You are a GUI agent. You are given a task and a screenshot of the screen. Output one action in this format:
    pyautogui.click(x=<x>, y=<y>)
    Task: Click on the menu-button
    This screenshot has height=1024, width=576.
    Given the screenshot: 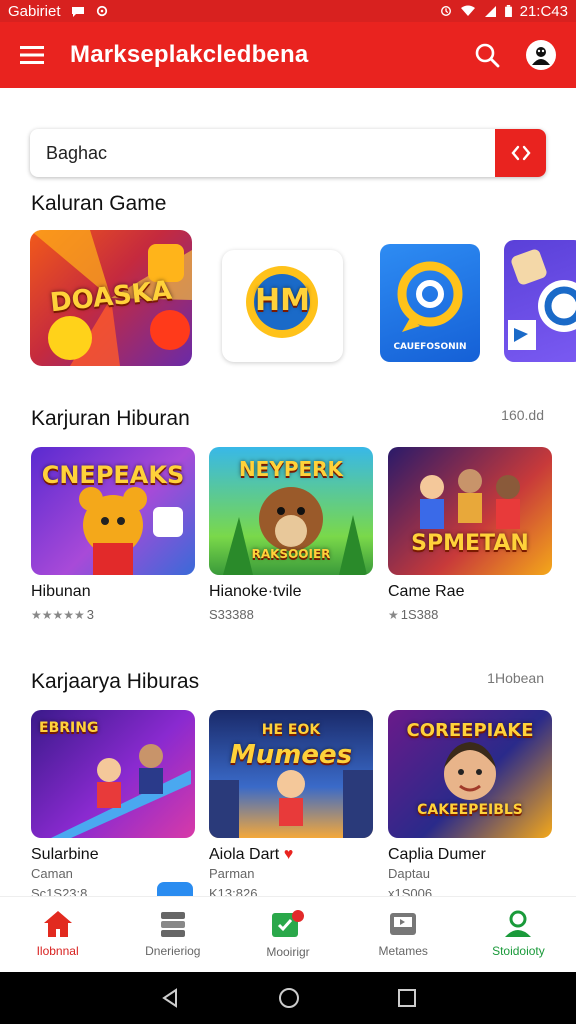 What is the action you would take?
    pyautogui.click(x=32, y=55)
    